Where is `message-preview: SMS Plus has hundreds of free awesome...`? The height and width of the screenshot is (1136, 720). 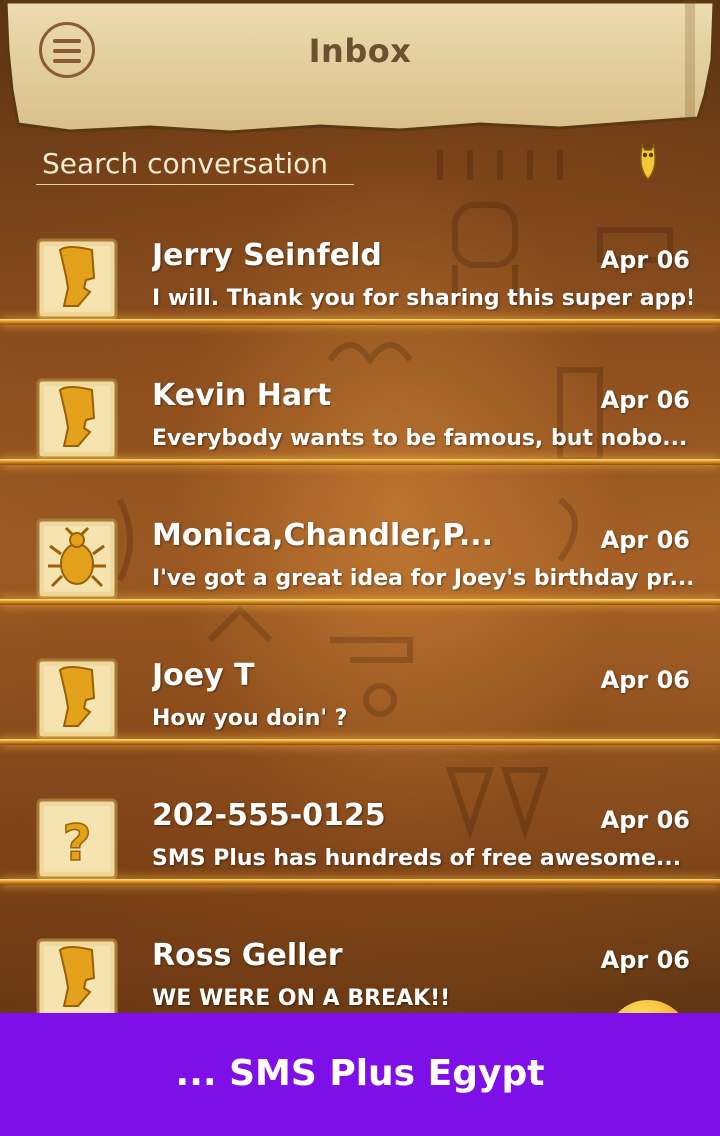 message-preview: SMS Plus has hundreds of free awesome... is located at coordinates (417, 858).